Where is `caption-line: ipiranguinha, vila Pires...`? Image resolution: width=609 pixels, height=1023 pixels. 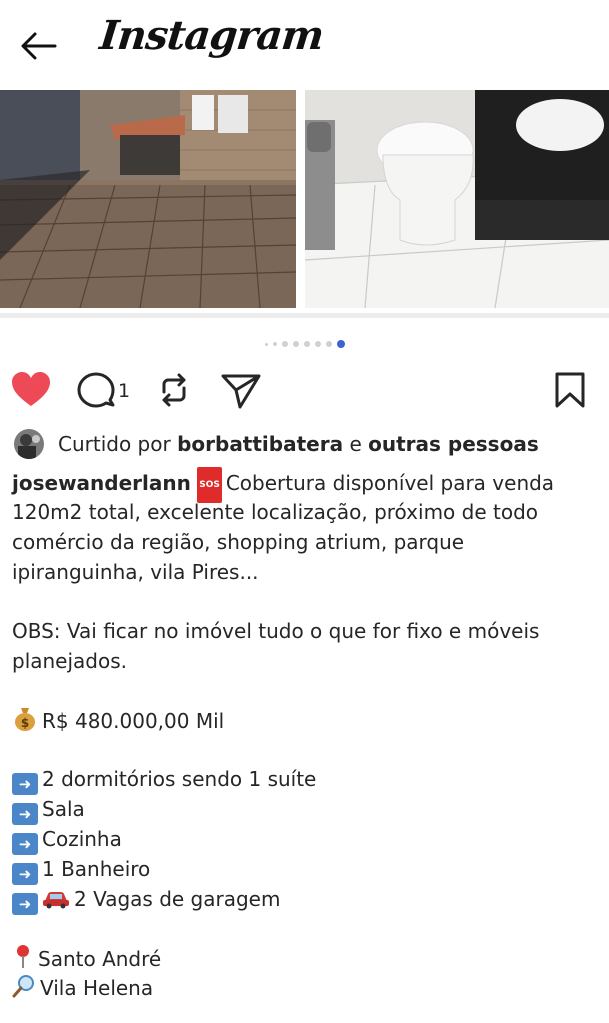
caption-line: ipiranguinha, vila Pires... is located at coordinates (135, 572).